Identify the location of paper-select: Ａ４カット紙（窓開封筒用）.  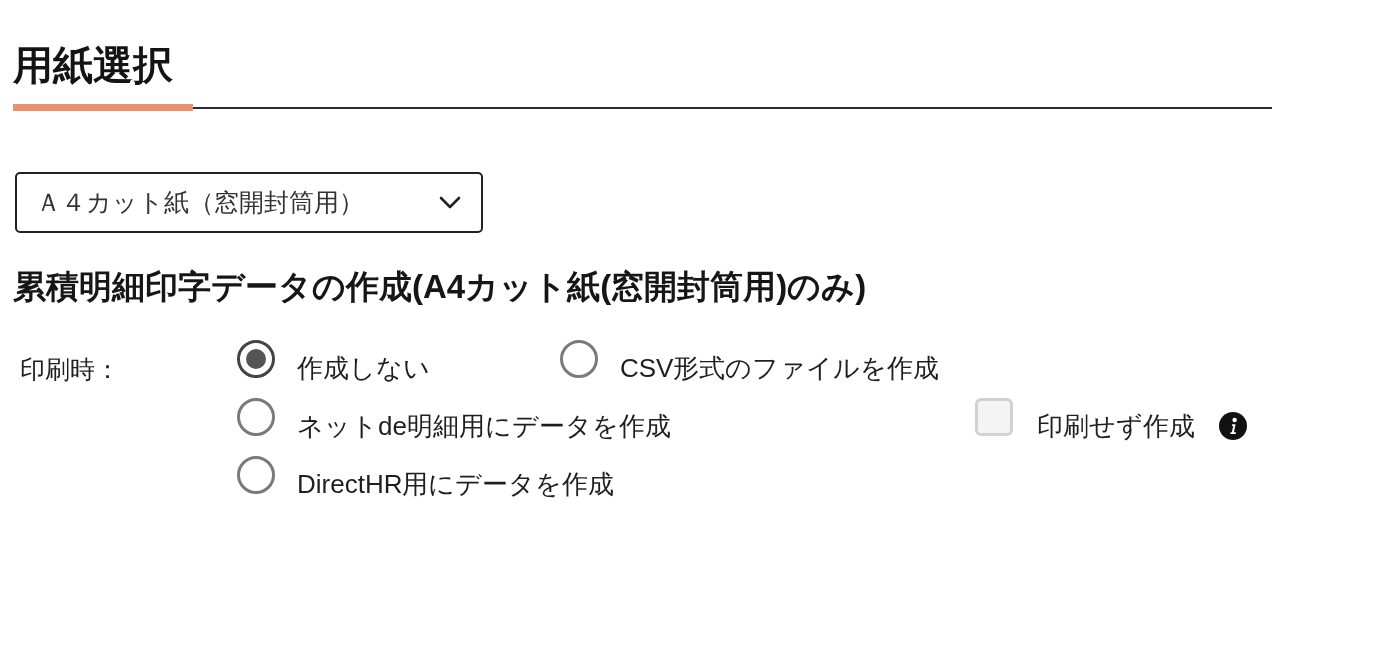
(249, 202).